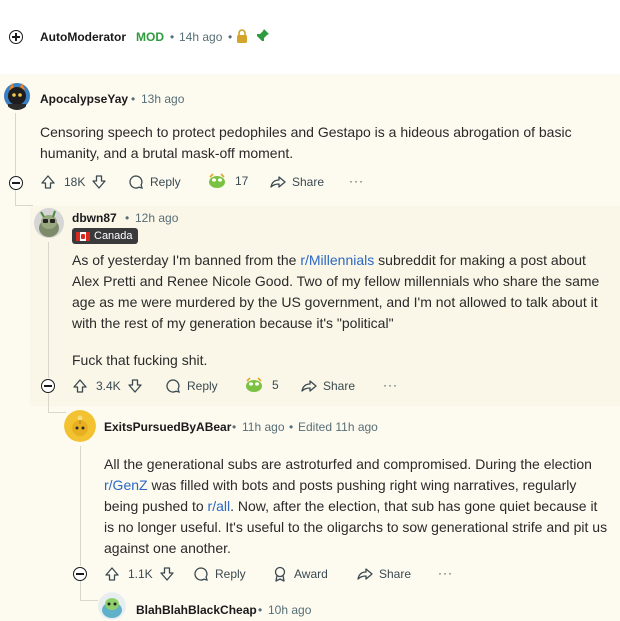  I want to click on score: 1.1K, so click(140, 574).